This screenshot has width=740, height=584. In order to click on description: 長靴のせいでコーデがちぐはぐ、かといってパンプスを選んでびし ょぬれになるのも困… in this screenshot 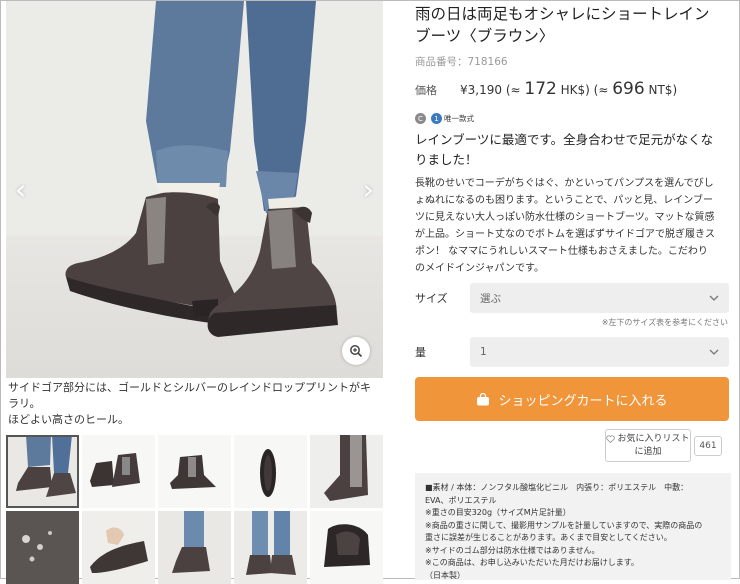, I will do `click(573, 226)`.